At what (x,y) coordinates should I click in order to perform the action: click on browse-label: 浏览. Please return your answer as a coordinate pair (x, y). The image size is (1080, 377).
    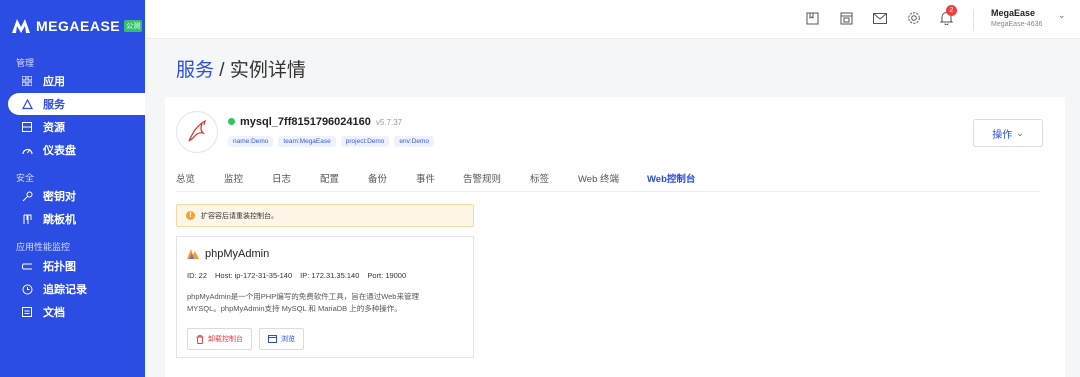
    Looking at the image, I should click on (288, 339).